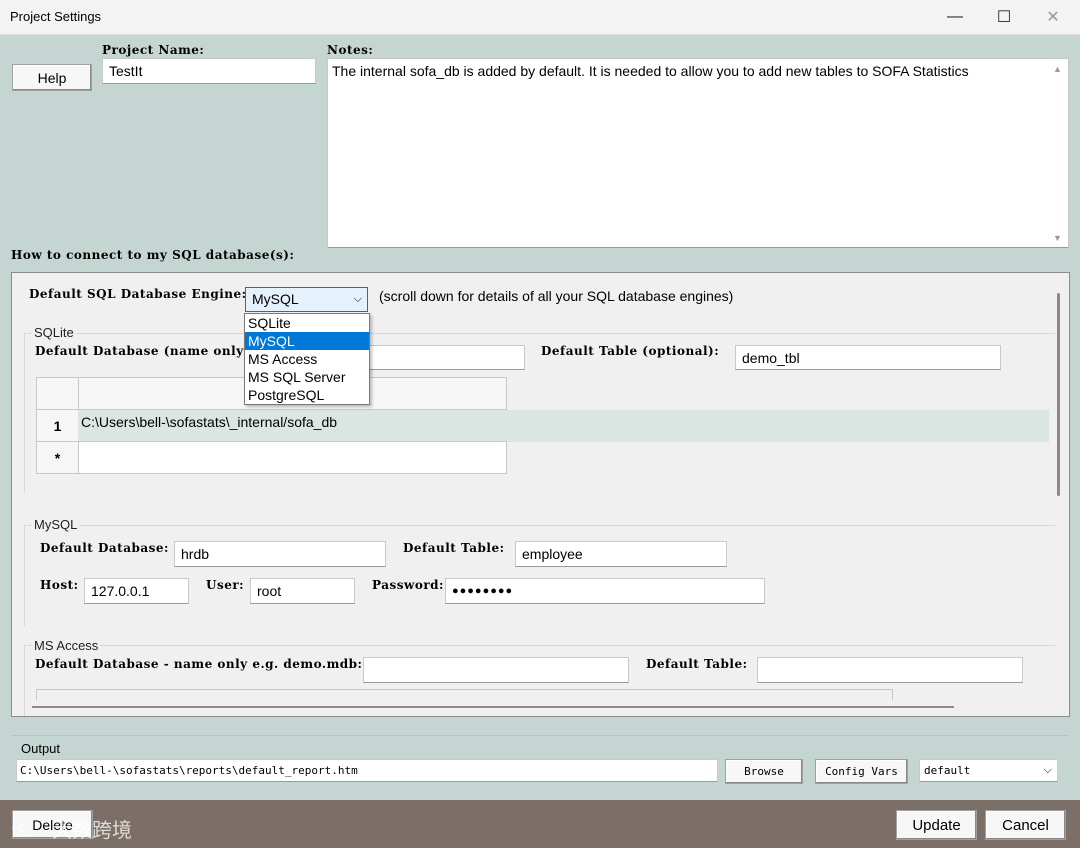 The image size is (1080, 848). Describe the element at coordinates (408, 585) in the screenshot. I see `mysql-password-label: Password:` at that location.